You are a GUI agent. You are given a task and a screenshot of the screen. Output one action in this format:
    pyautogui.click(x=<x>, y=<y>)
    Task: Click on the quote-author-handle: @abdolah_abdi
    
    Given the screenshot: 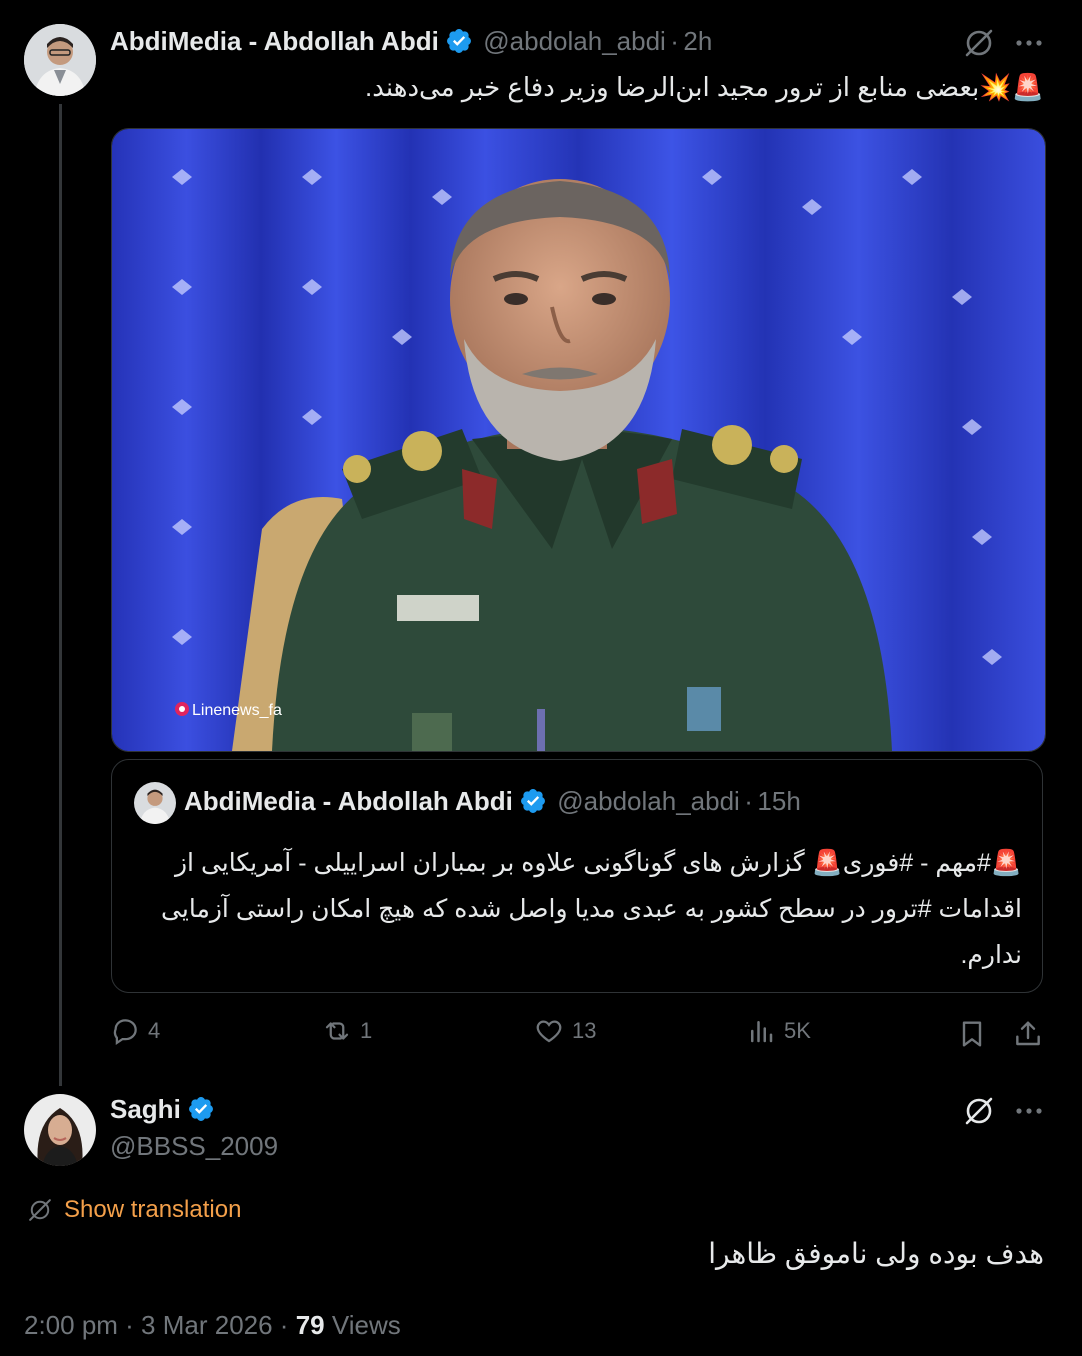 What is the action you would take?
    pyautogui.click(x=648, y=801)
    